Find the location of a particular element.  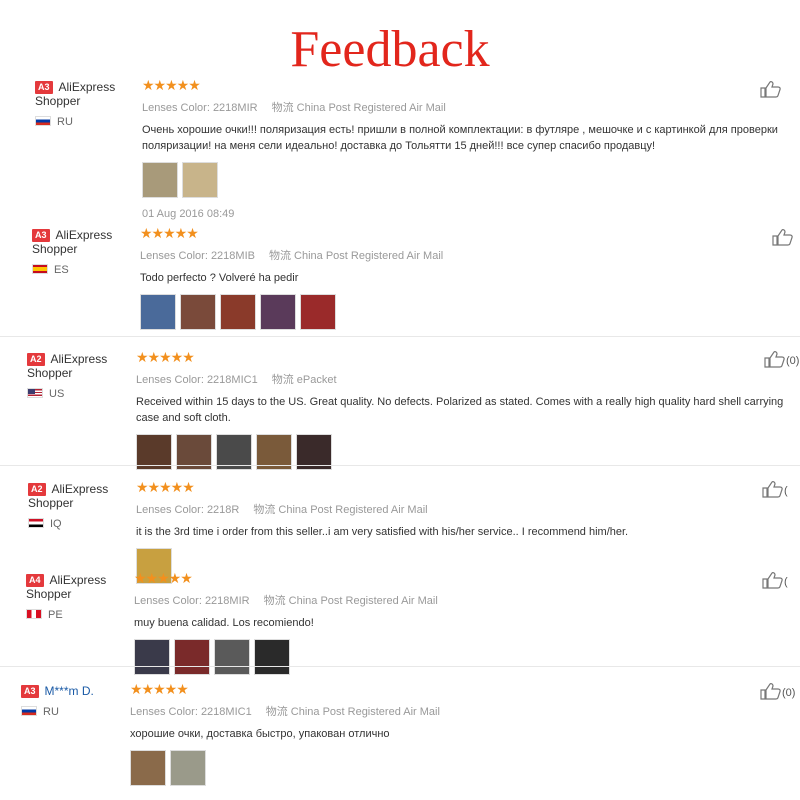

buyer-country: ES is located at coordinates (87, 270).